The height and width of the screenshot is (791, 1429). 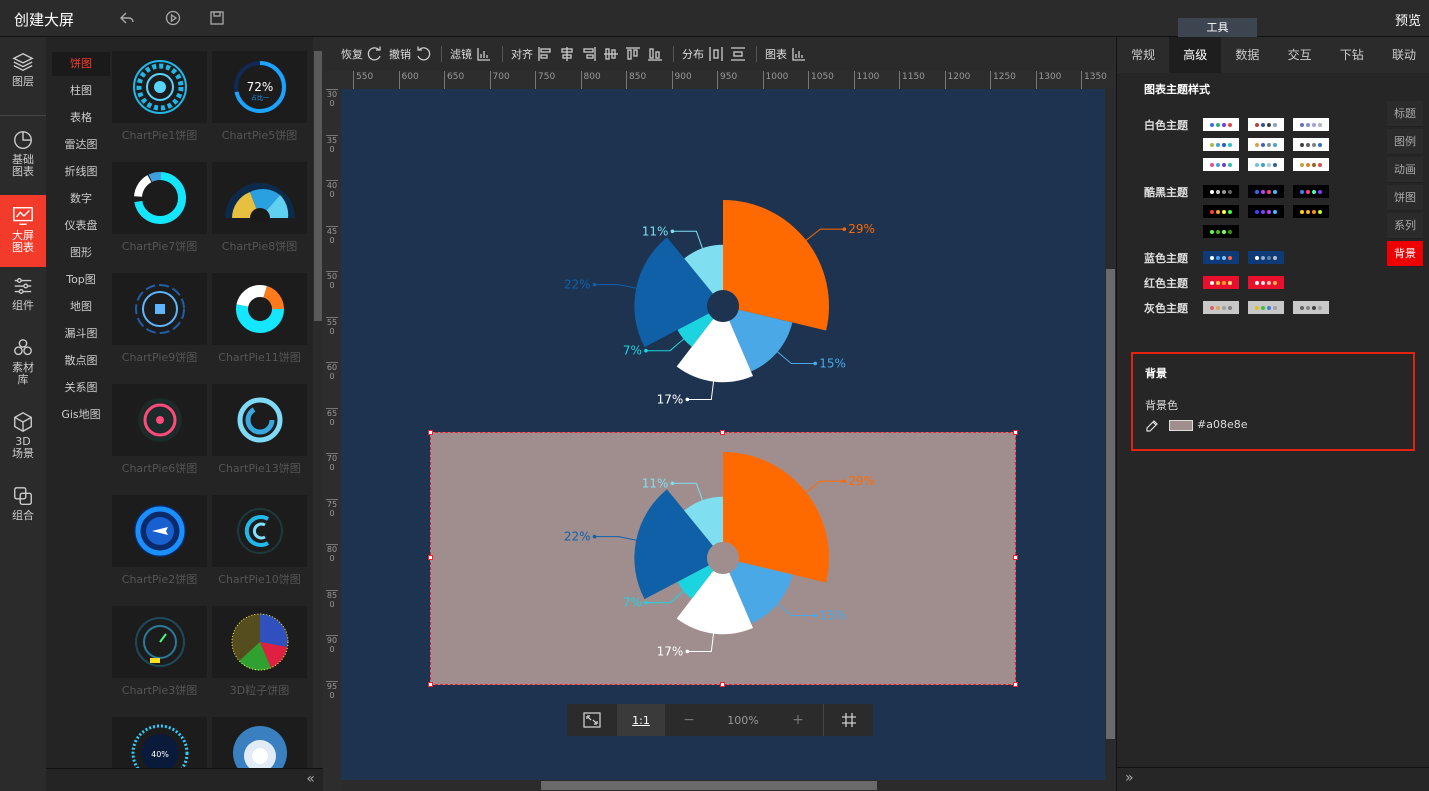 What do you see at coordinates (23, 439) in the screenshot?
I see `nav-item-3d-scene: 3D场景` at bounding box center [23, 439].